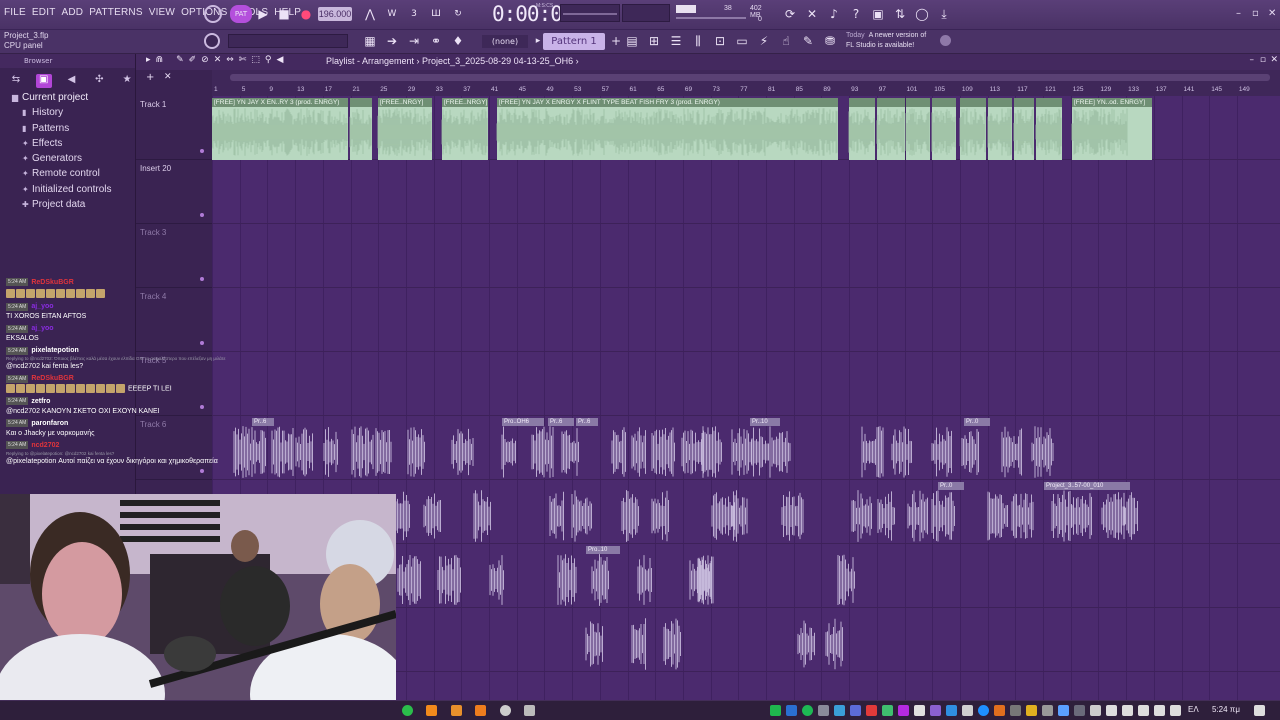 The height and width of the screenshot is (720, 1280). What do you see at coordinates (1111, 710) in the screenshot?
I see `microphone-tray-icon` at bounding box center [1111, 710].